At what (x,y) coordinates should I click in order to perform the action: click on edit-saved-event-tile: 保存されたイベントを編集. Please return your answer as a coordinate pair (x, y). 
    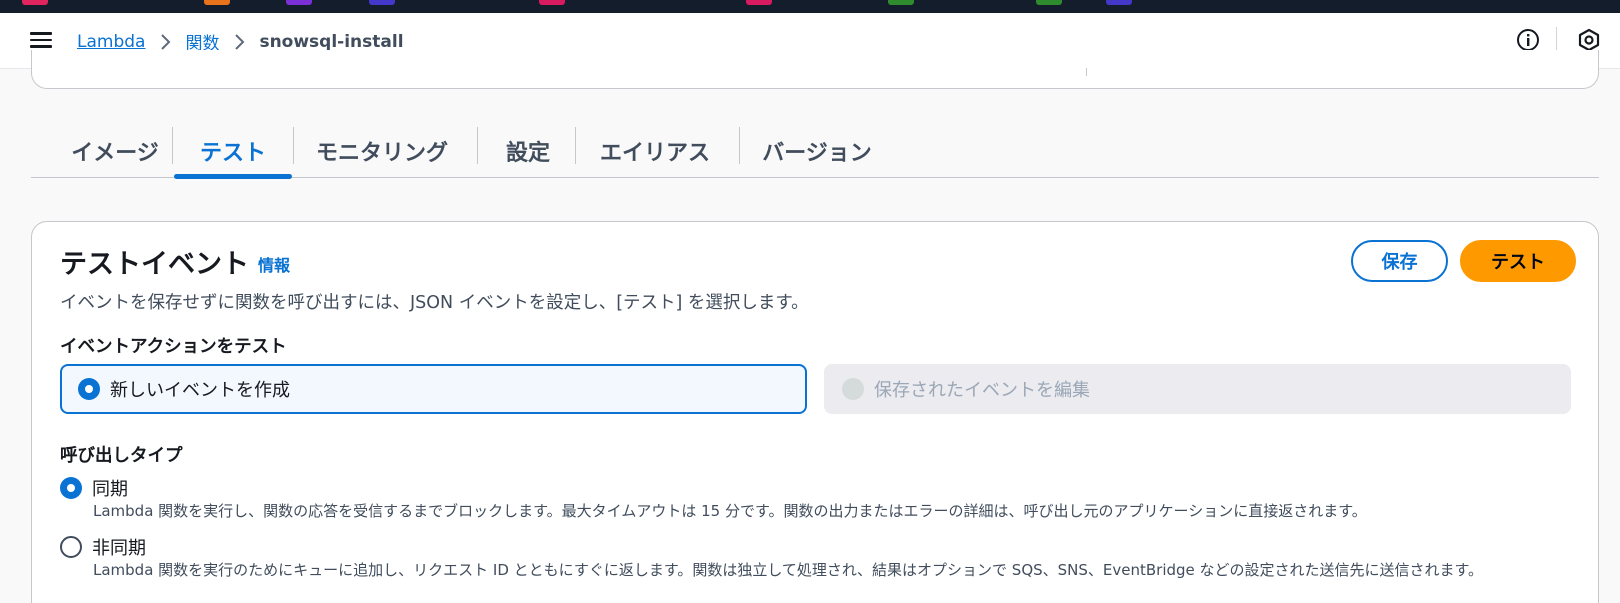
    Looking at the image, I should click on (1197, 389).